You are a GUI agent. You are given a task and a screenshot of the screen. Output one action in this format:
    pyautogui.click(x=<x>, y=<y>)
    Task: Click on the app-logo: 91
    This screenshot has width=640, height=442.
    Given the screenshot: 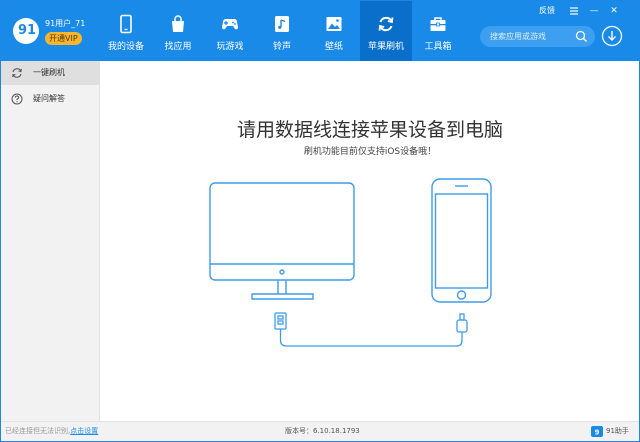 What is the action you would take?
    pyautogui.click(x=26, y=31)
    